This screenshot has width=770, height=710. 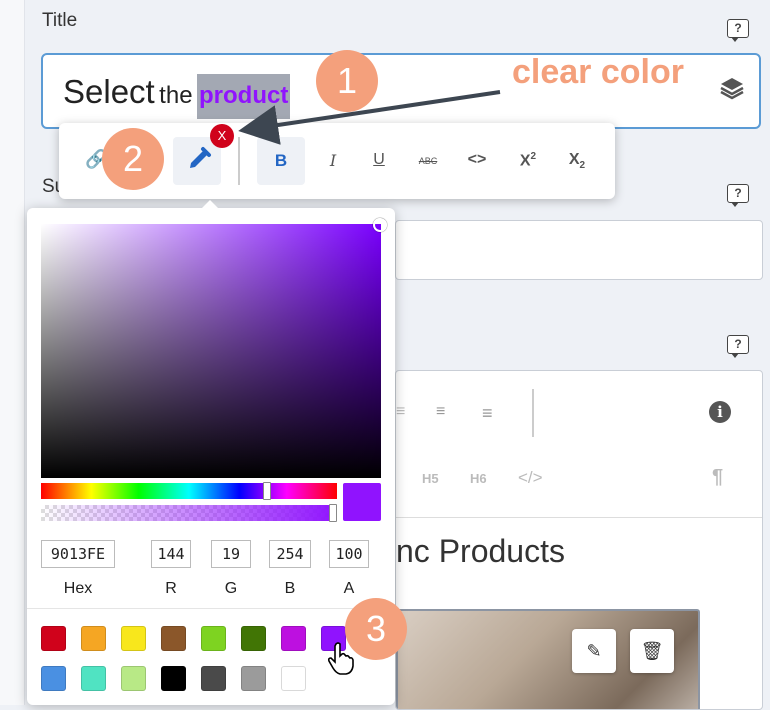 What do you see at coordinates (347, 81) in the screenshot?
I see `step-badge-1: 1` at bounding box center [347, 81].